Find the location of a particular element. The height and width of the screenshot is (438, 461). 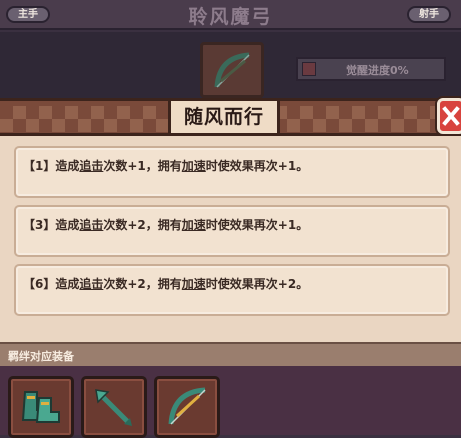

effect-card: 【6】造成追击次数+2，拥有加速时使效果再次+2。 is located at coordinates (232, 290).